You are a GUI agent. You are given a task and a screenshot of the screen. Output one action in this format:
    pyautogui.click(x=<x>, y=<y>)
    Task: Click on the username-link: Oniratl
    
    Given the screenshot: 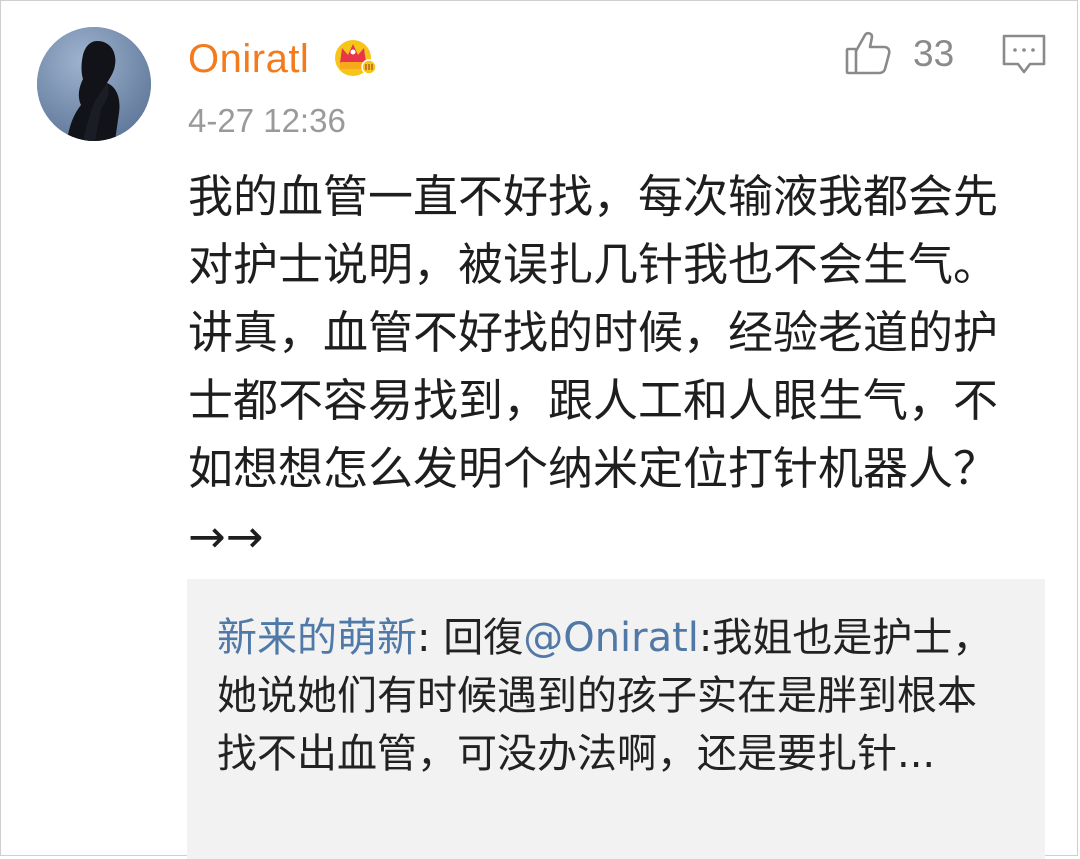 What is the action you would take?
    pyautogui.click(x=248, y=59)
    